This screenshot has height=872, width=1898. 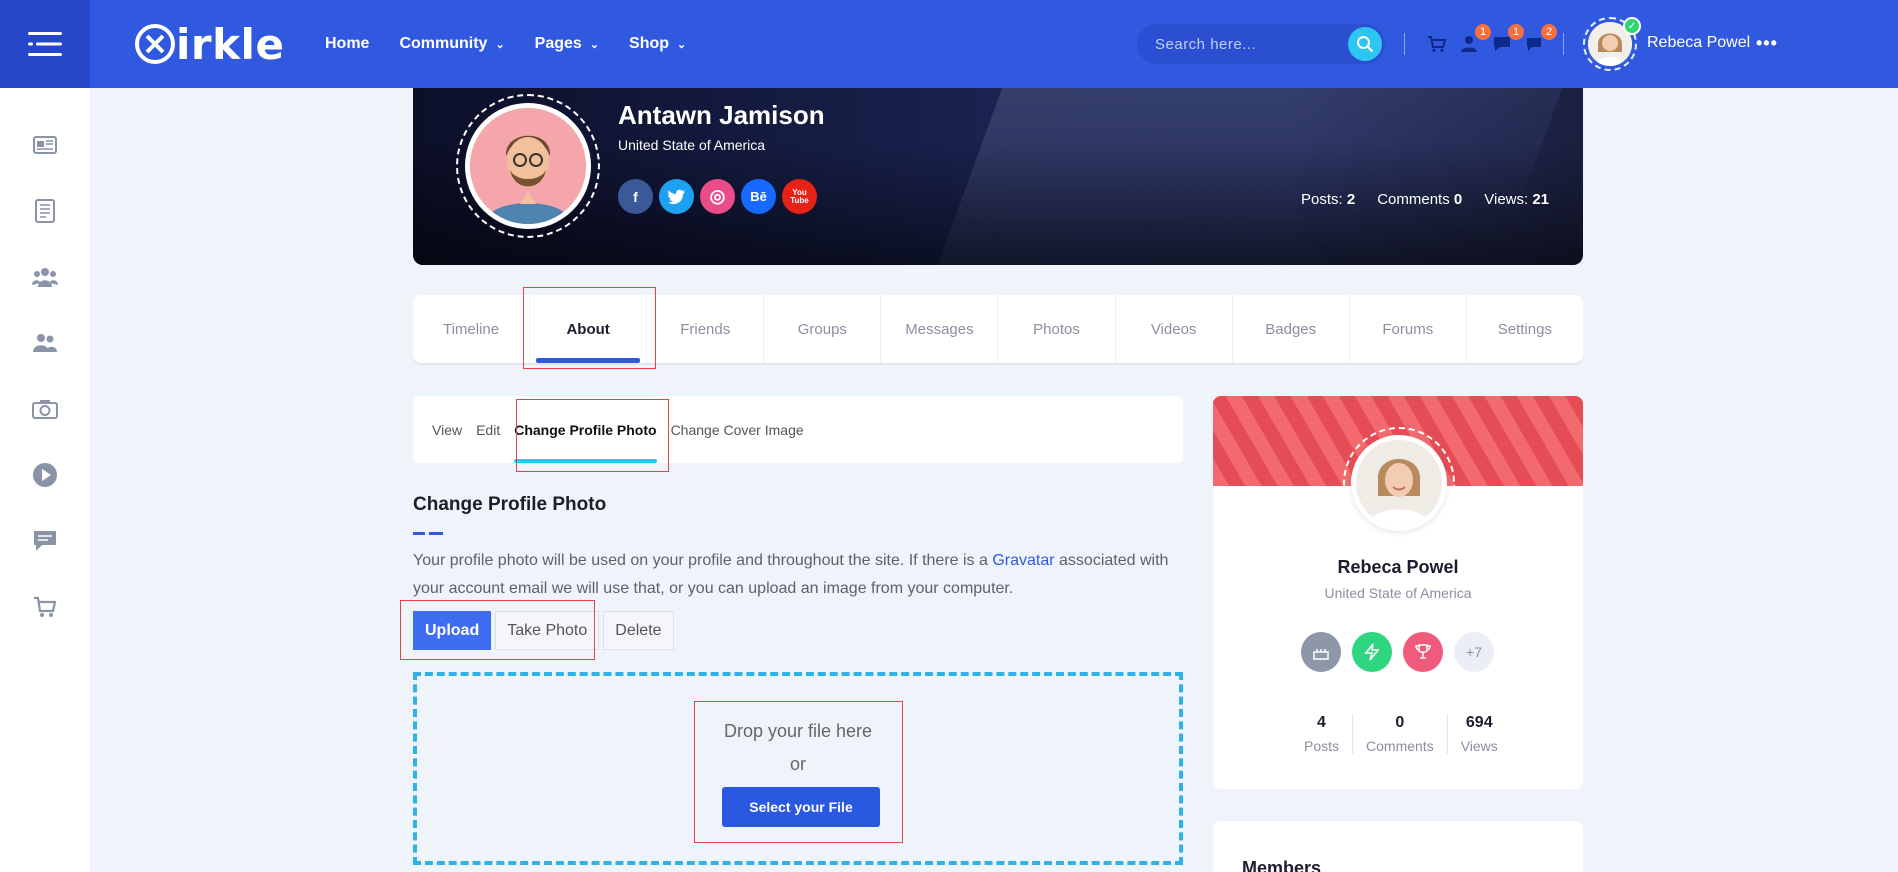 I want to click on sidebar-item-friends, so click(x=45, y=343).